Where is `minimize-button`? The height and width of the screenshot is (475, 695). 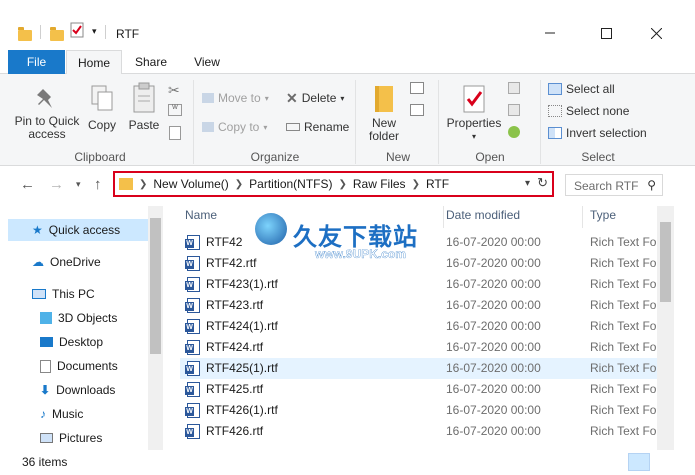 minimize-button is located at coordinates (550, 33).